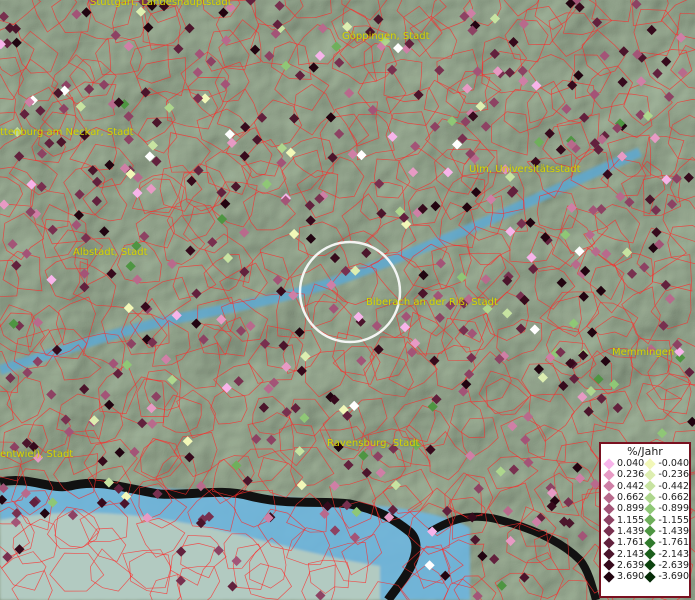  Describe the element at coordinates (525, 169) in the screenshot. I see `city-label-ulm: Ulm, Universitätsstadt` at that location.